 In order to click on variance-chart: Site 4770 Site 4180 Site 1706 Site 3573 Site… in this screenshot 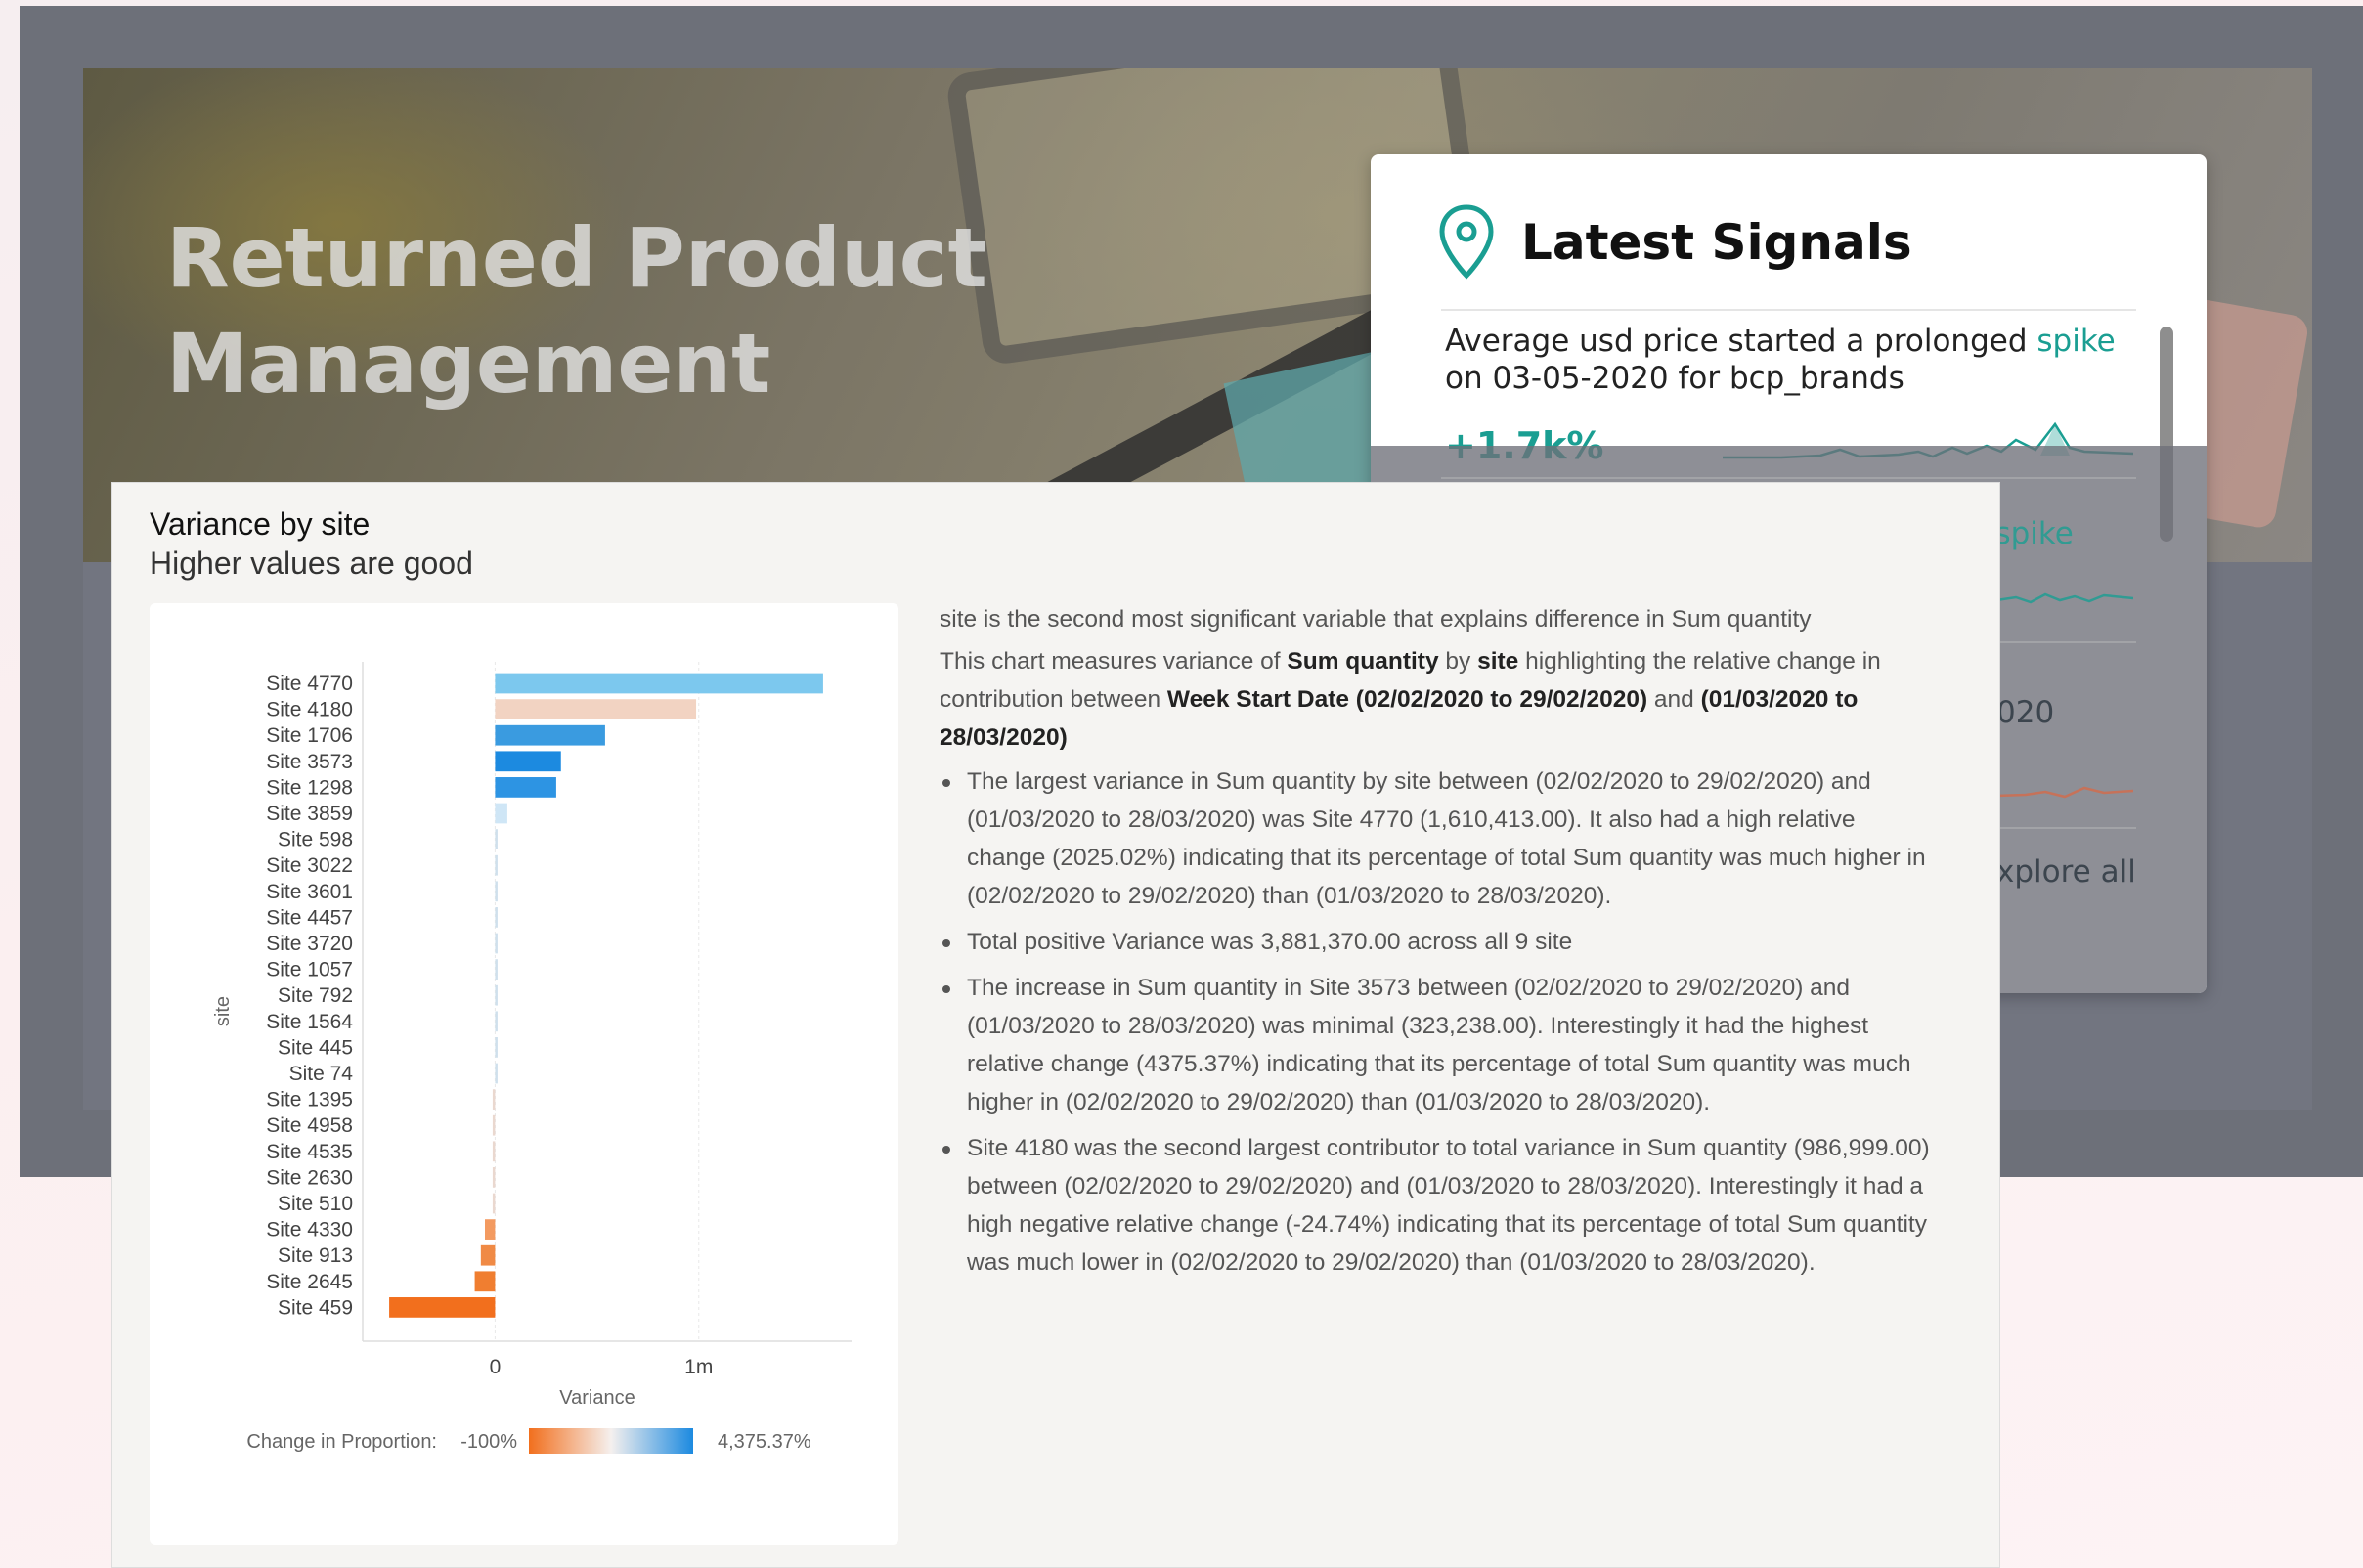, I will do `click(532, 1058)`.